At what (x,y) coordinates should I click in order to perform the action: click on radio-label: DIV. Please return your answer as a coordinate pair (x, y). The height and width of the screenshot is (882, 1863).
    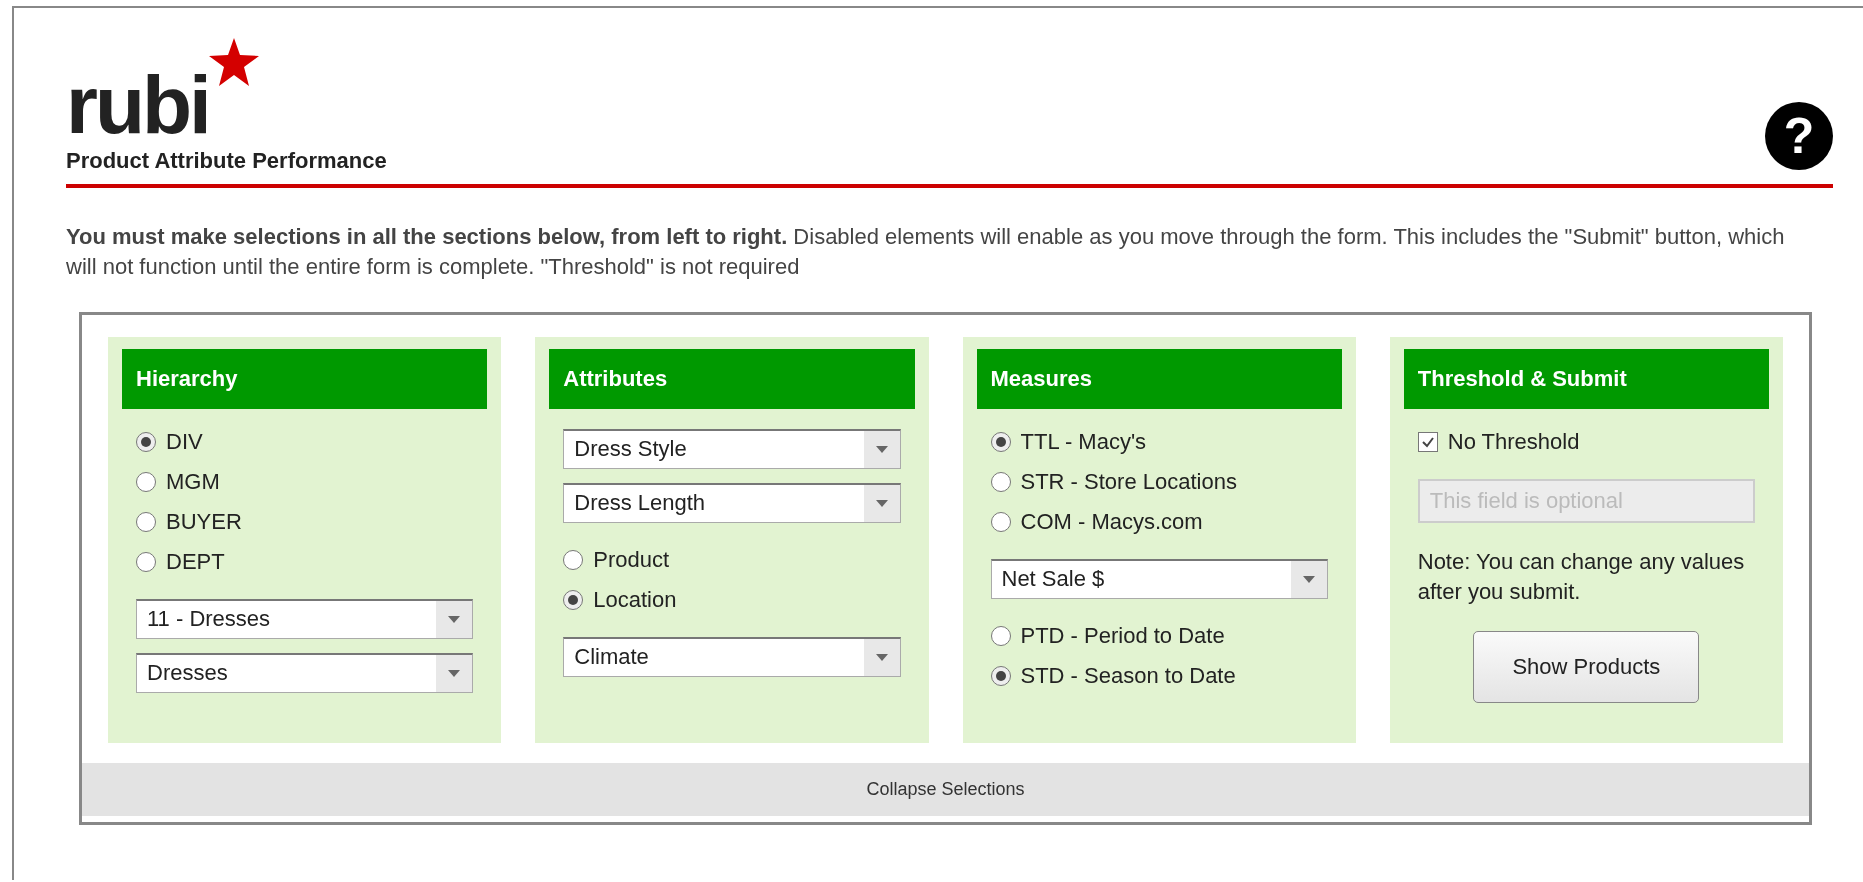
    Looking at the image, I should click on (184, 441).